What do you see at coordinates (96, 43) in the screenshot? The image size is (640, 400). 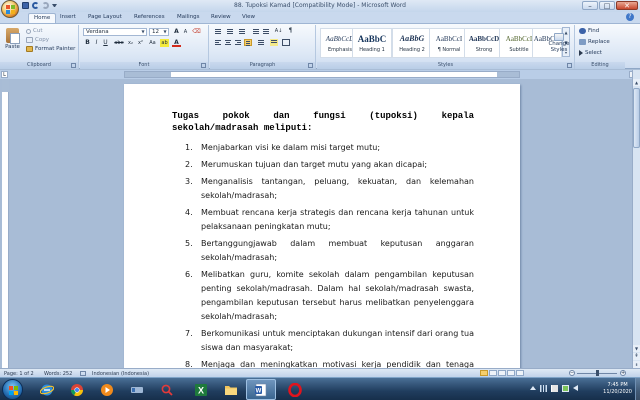 I see `italic-button: I` at bounding box center [96, 43].